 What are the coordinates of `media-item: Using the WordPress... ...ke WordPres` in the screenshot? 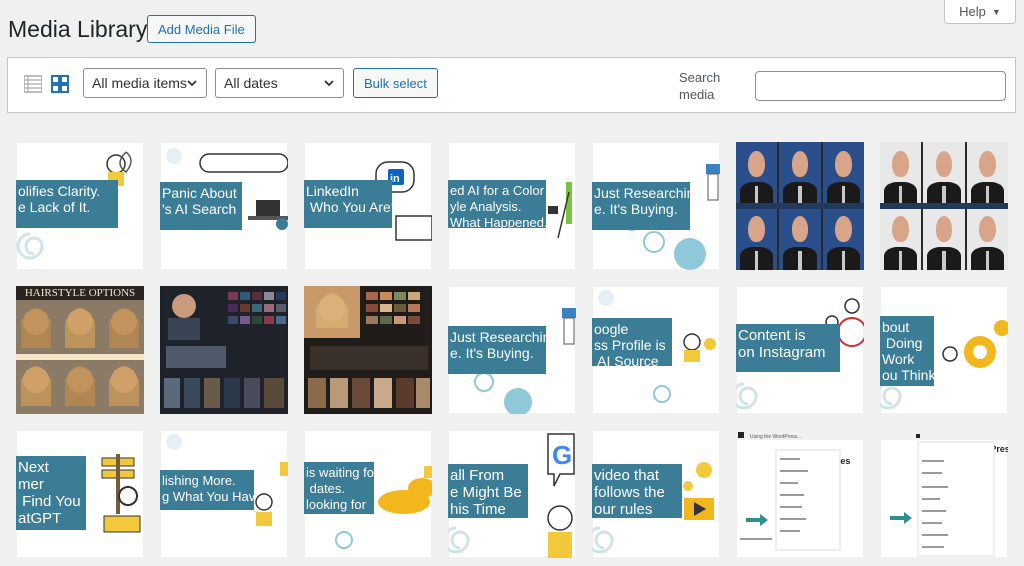 It's located at (800, 494).